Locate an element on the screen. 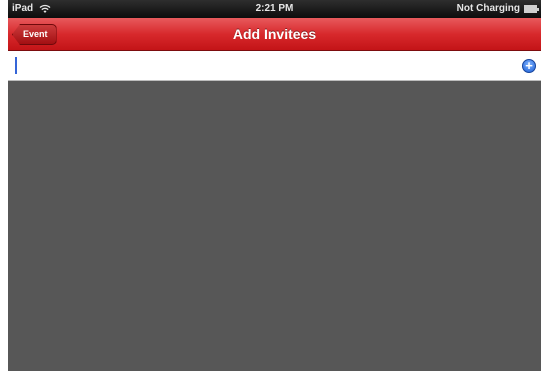 The height and width of the screenshot is (371, 541). battery-status: Not Charging is located at coordinates (488, 8).